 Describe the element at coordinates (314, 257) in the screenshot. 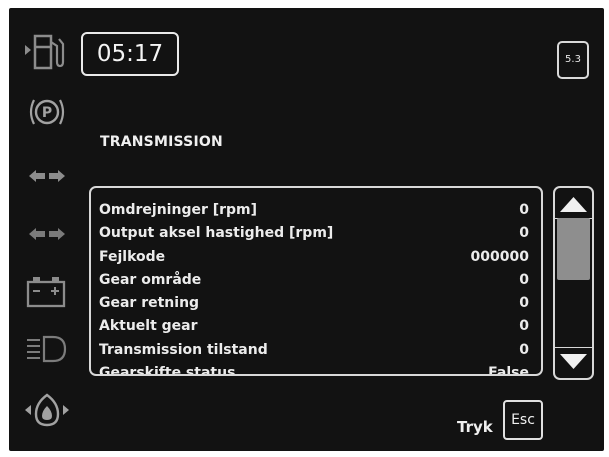

I see `list-item: Fejlkode 000000` at that location.